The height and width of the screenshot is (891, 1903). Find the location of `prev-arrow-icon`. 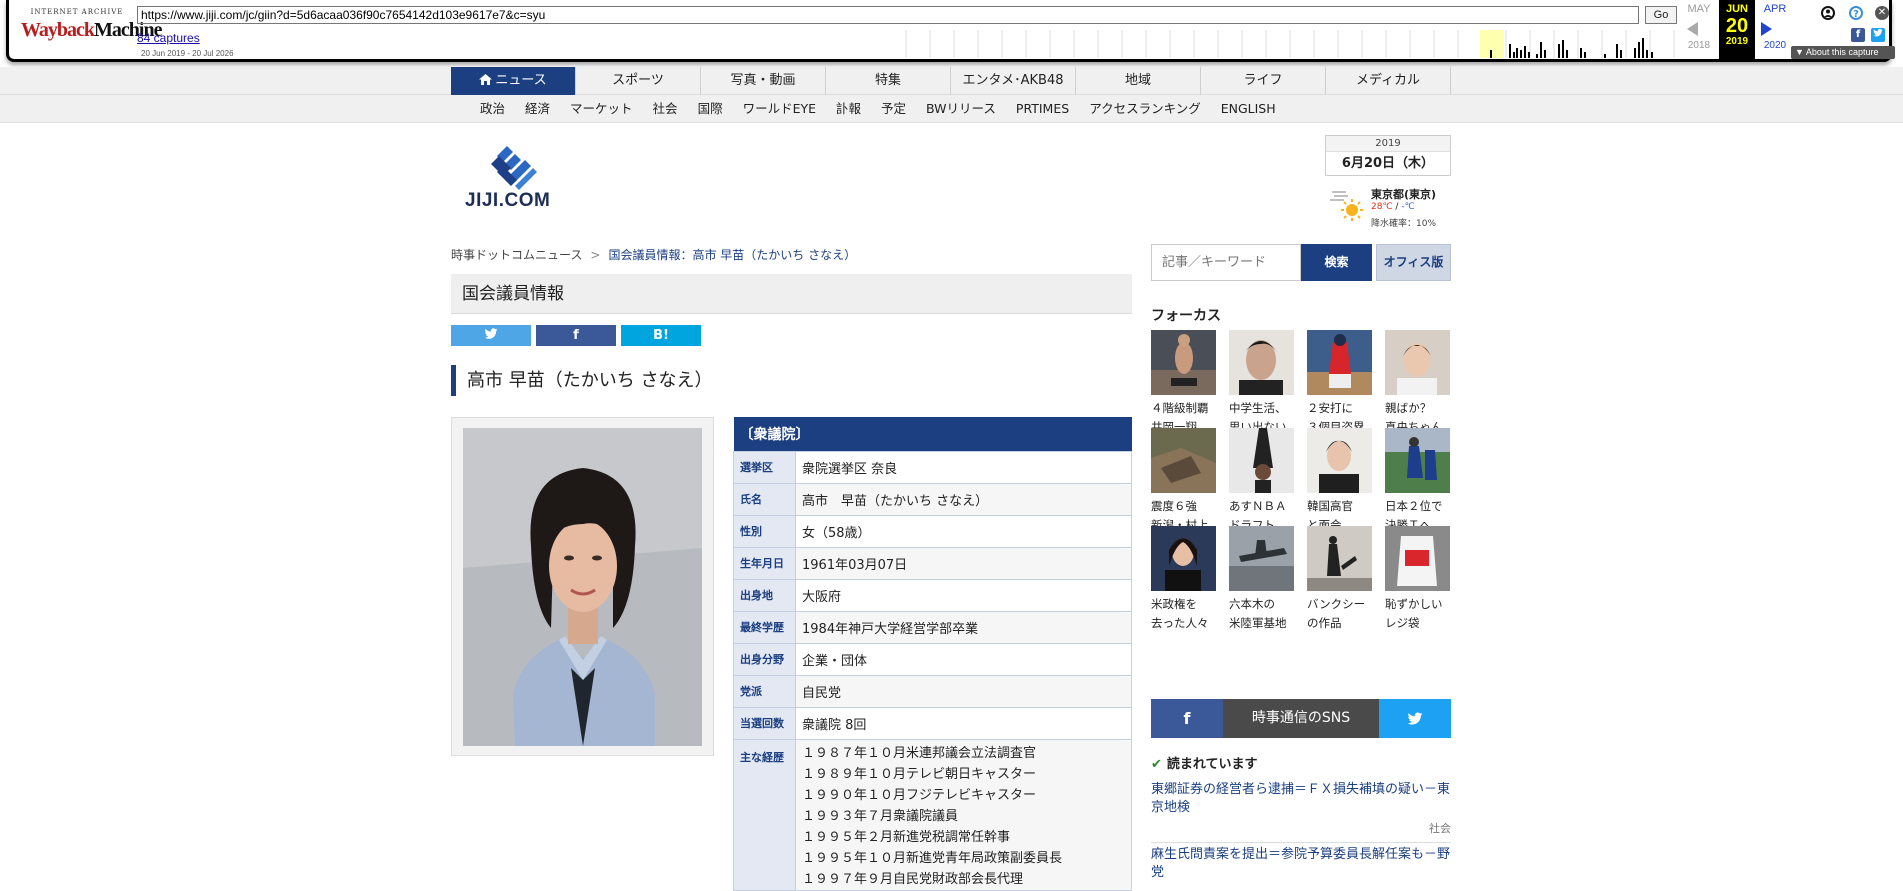

prev-arrow-icon is located at coordinates (1692, 29).